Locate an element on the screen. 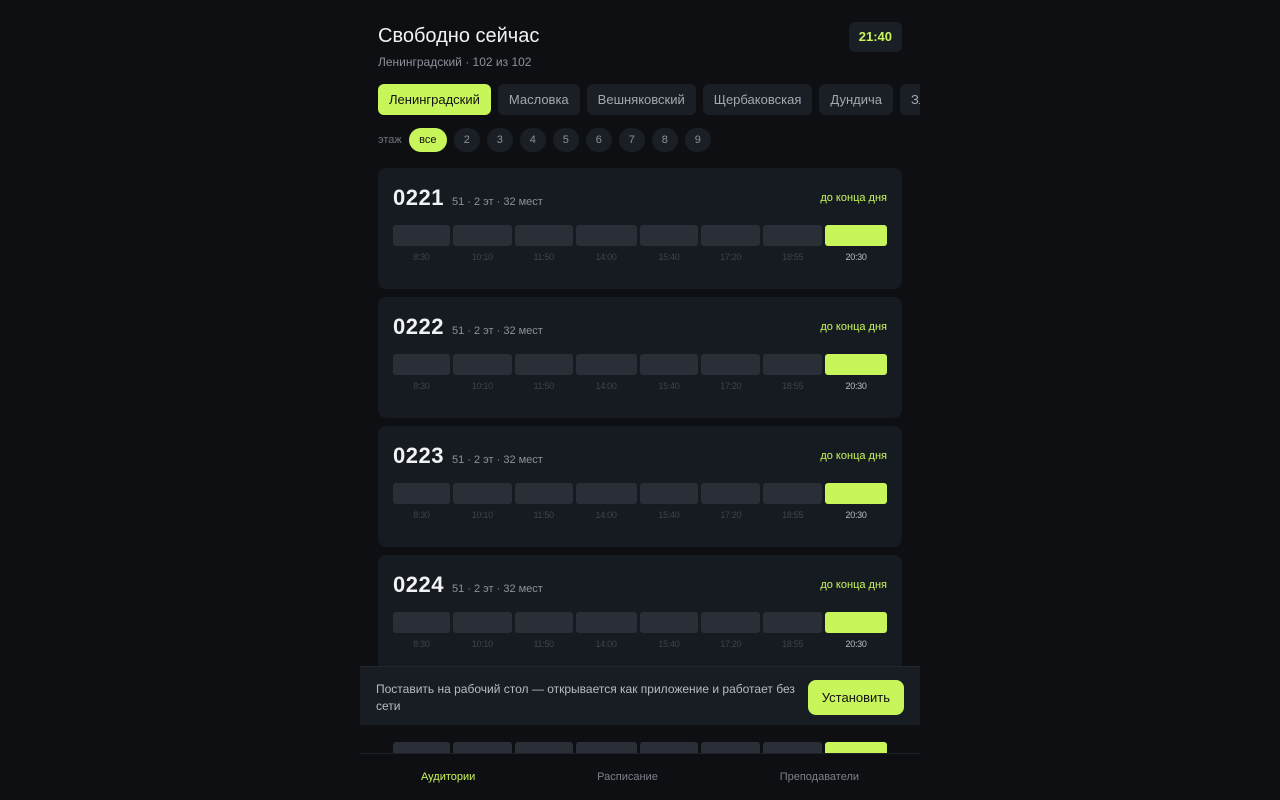  floor-chip: 8 is located at coordinates (664, 140).